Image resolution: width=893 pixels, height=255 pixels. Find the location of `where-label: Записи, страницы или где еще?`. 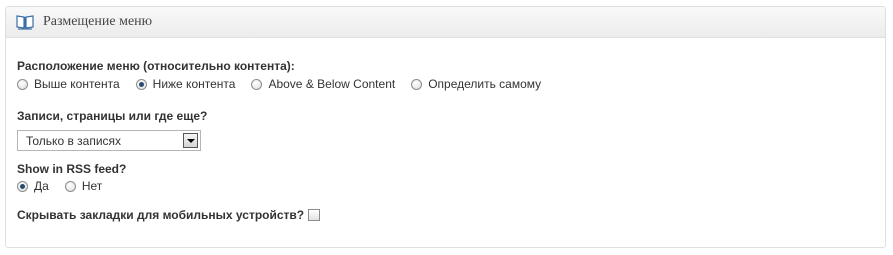

where-label: Записи, страницы или где еще? is located at coordinates (112, 116).